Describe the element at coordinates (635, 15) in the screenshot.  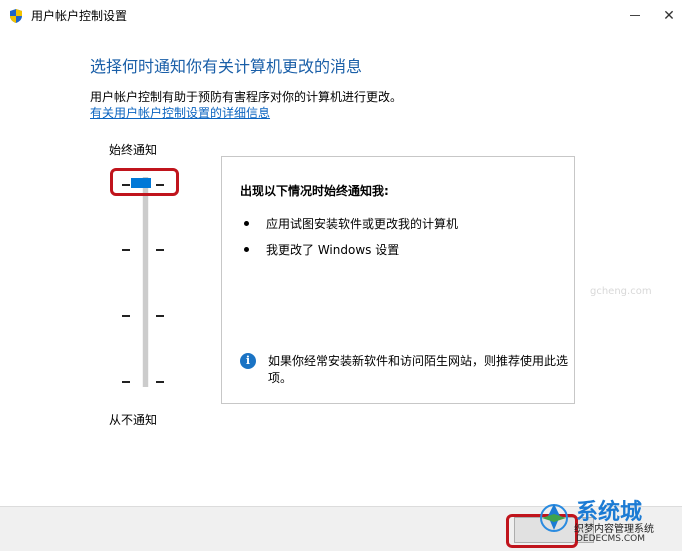
I see `minimize-icon` at that location.